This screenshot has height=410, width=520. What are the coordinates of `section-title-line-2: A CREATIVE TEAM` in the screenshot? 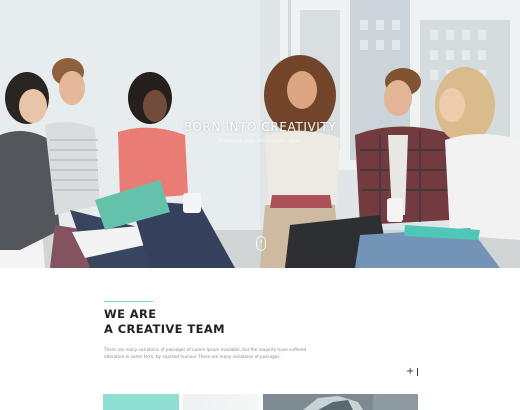 It's located at (164, 329).